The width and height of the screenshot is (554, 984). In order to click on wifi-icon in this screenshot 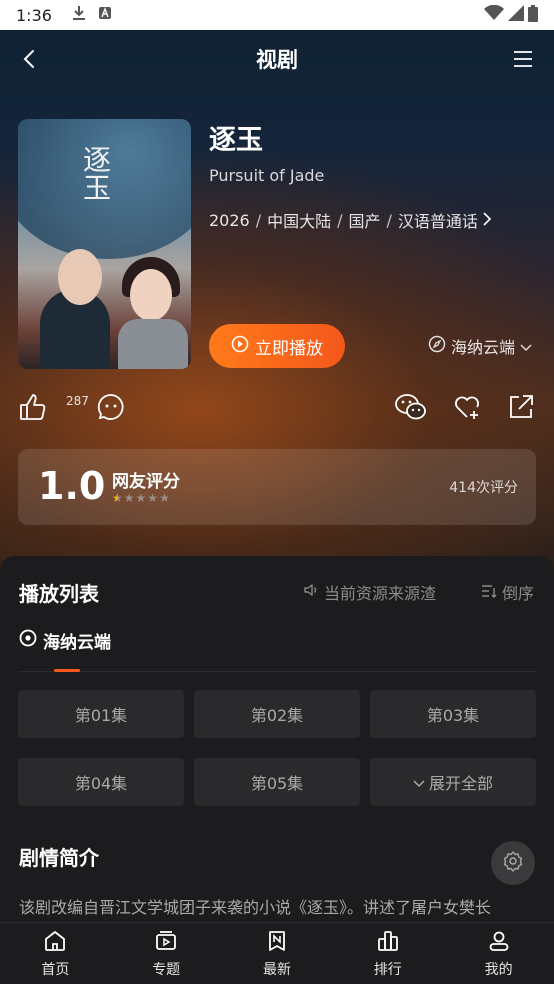, I will do `click(494, 14)`.